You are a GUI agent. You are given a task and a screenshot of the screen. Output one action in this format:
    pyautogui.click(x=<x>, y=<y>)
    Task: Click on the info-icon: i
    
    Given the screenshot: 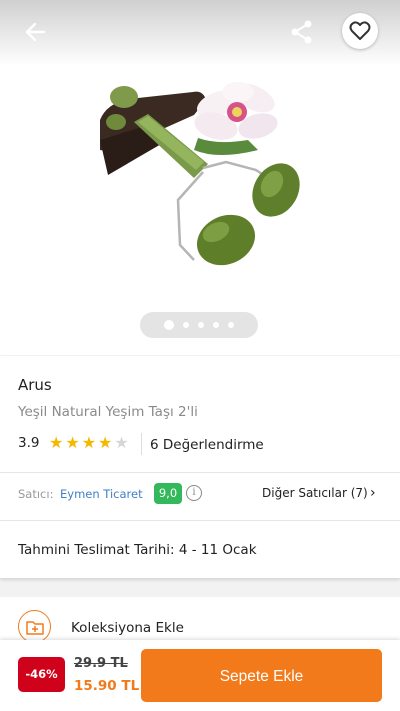 What is the action you would take?
    pyautogui.click(x=194, y=493)
    